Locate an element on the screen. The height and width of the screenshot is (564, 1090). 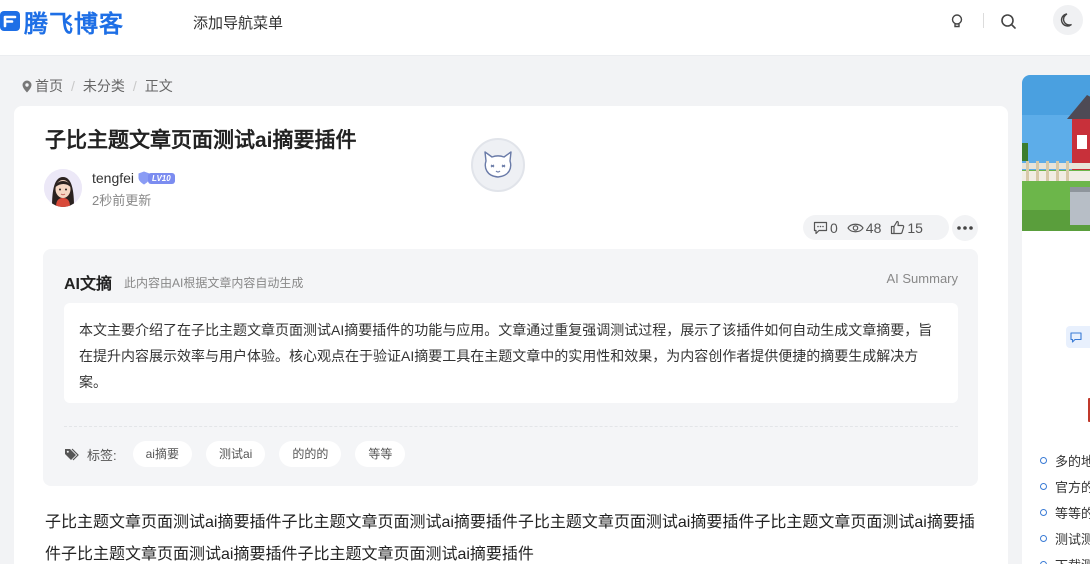
tags-label: 标签: is located at coordinates (102, 455).